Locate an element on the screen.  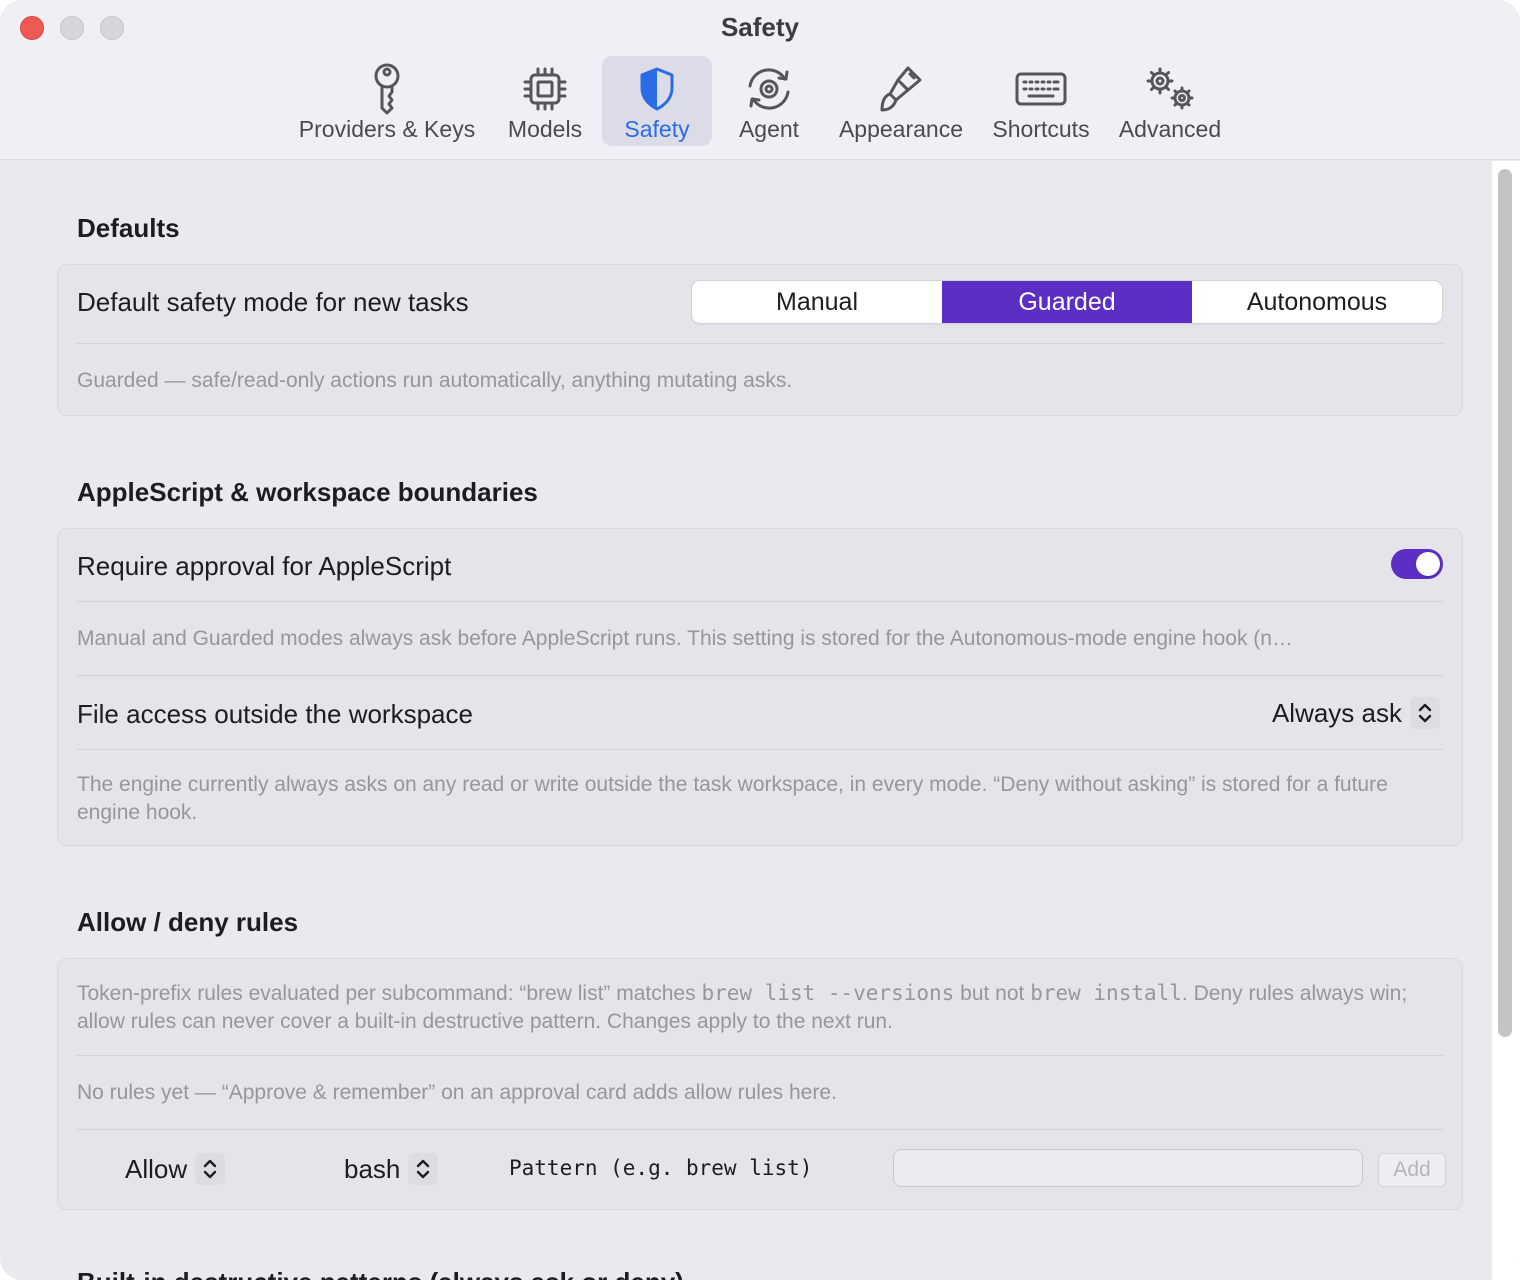
add-rule-button: Add is located at coordinates (1412, 1170).